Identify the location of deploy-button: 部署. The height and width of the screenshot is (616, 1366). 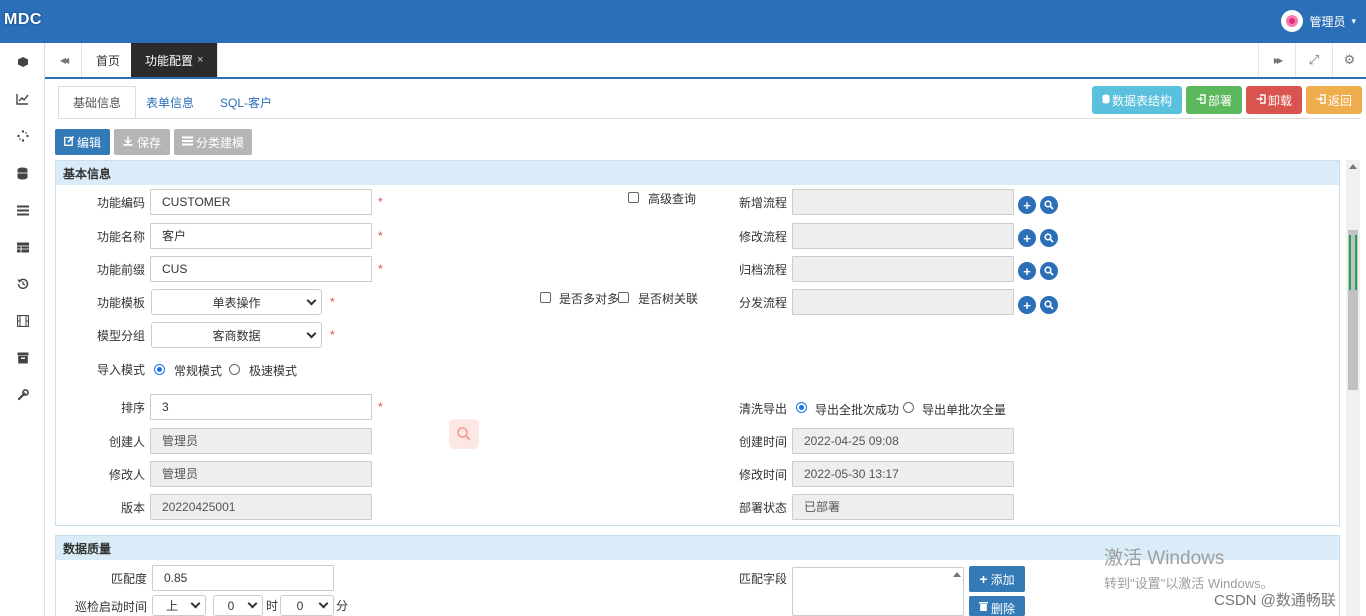
(1214, 100).